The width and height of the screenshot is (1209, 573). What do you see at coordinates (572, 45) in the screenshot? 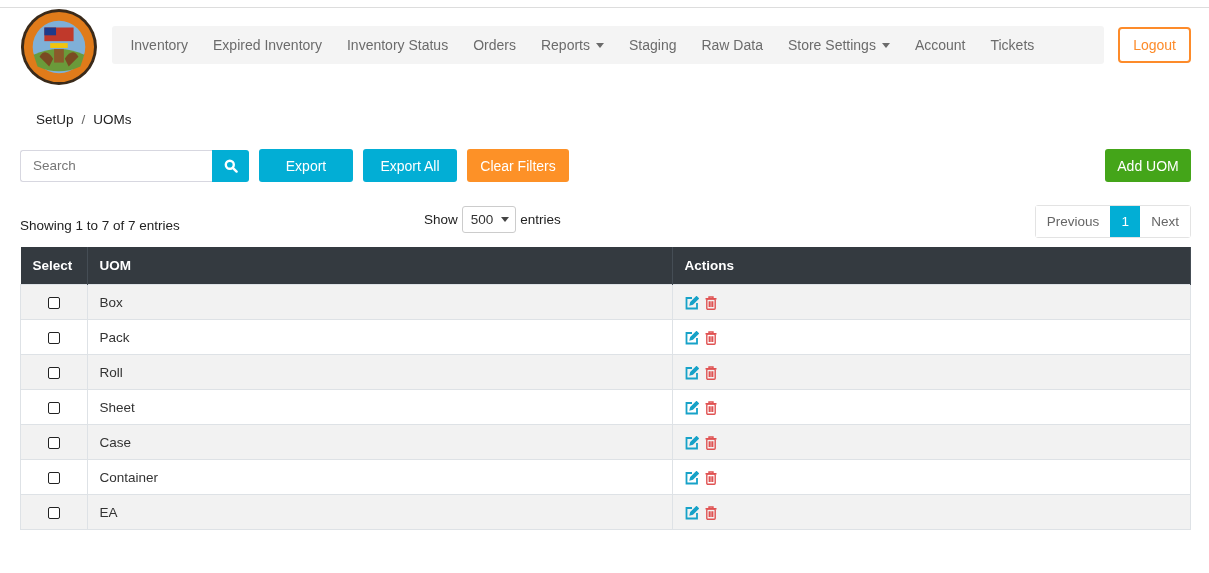
I see `nav-link: Reports` at bounding box center [572, 45].